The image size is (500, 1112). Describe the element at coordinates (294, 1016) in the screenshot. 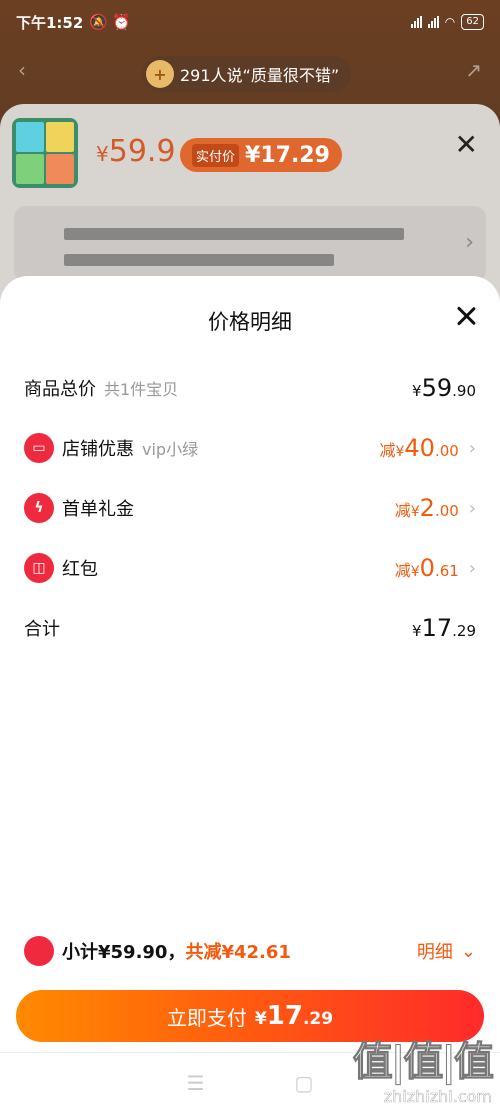

I see `pay-amount: ¥17.29` at that location.